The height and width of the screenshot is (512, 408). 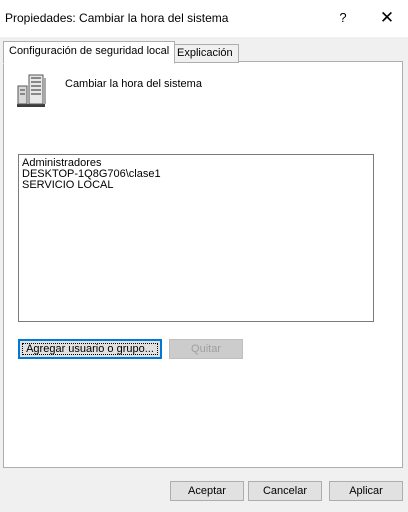 What do you see at coordinates (90, 185) in the screenshot?
I see `list-item: SERVICIO LOCAL` at bounding box center [90, 185].